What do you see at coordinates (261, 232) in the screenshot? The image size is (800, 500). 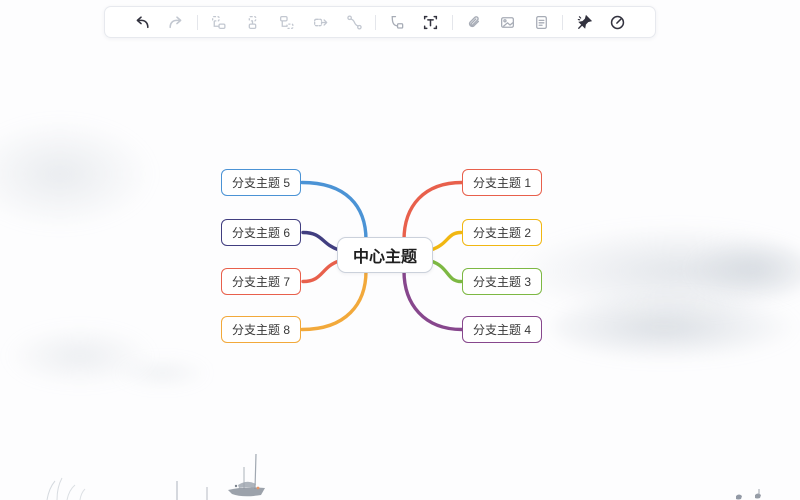 I see `branch-node-6: 分支主题 6` at bounding box center [261, 232].